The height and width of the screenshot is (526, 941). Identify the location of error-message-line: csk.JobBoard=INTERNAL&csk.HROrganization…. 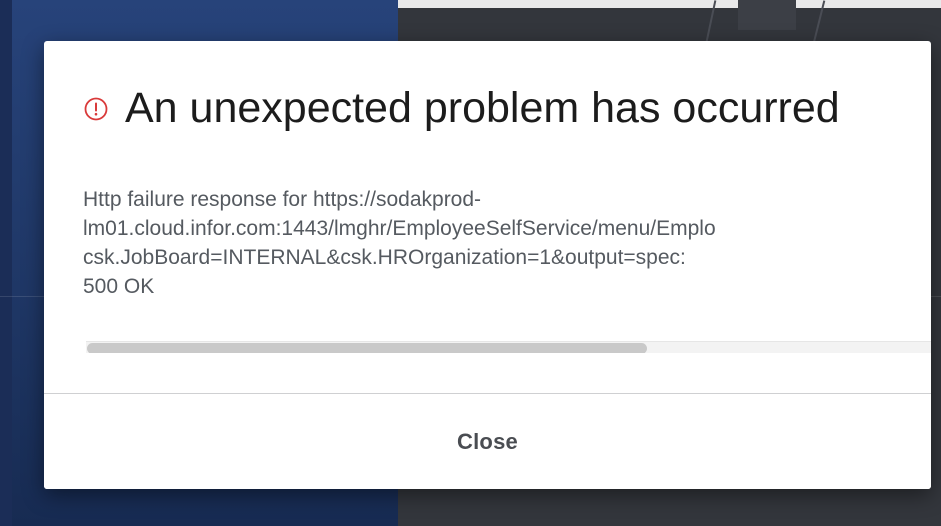
(384, 257).